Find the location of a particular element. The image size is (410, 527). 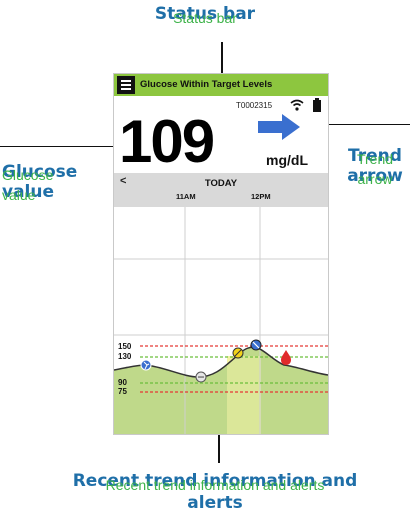

menu-icon is located at coordinates (126, 85).